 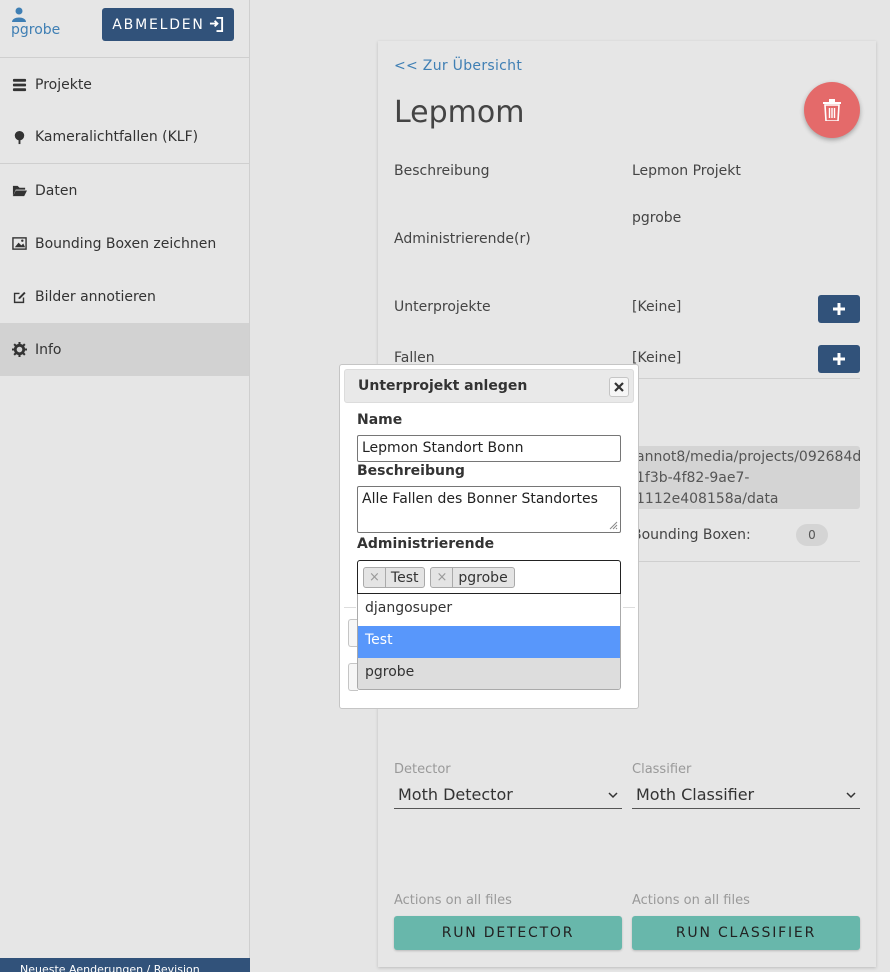 I want to click on dialog-close-button, so click(x=619, y=387).